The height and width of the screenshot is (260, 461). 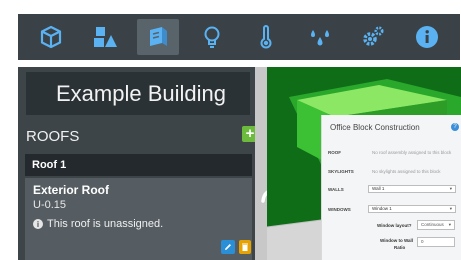 I want to click on lightbulb-icon, so click(x=212, y=37).